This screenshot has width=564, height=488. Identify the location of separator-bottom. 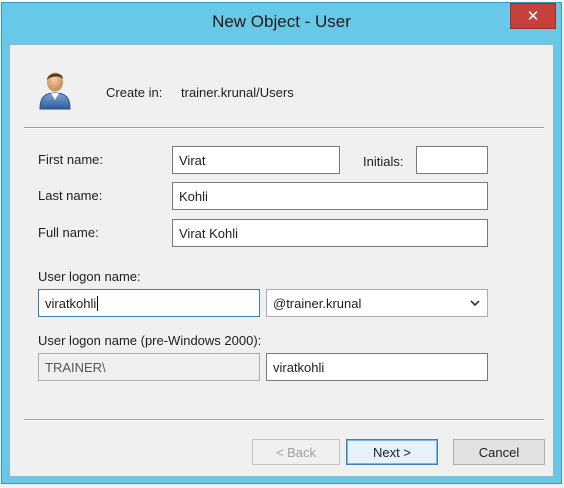
(284, 420).